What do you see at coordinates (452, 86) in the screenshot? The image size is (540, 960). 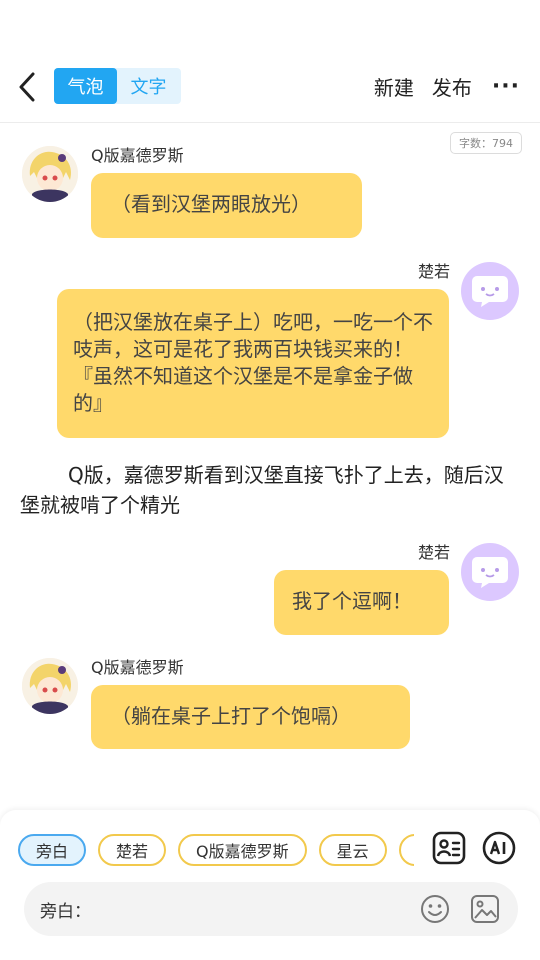 I see `publish-button: 发布` at bounding box center [452, 86].